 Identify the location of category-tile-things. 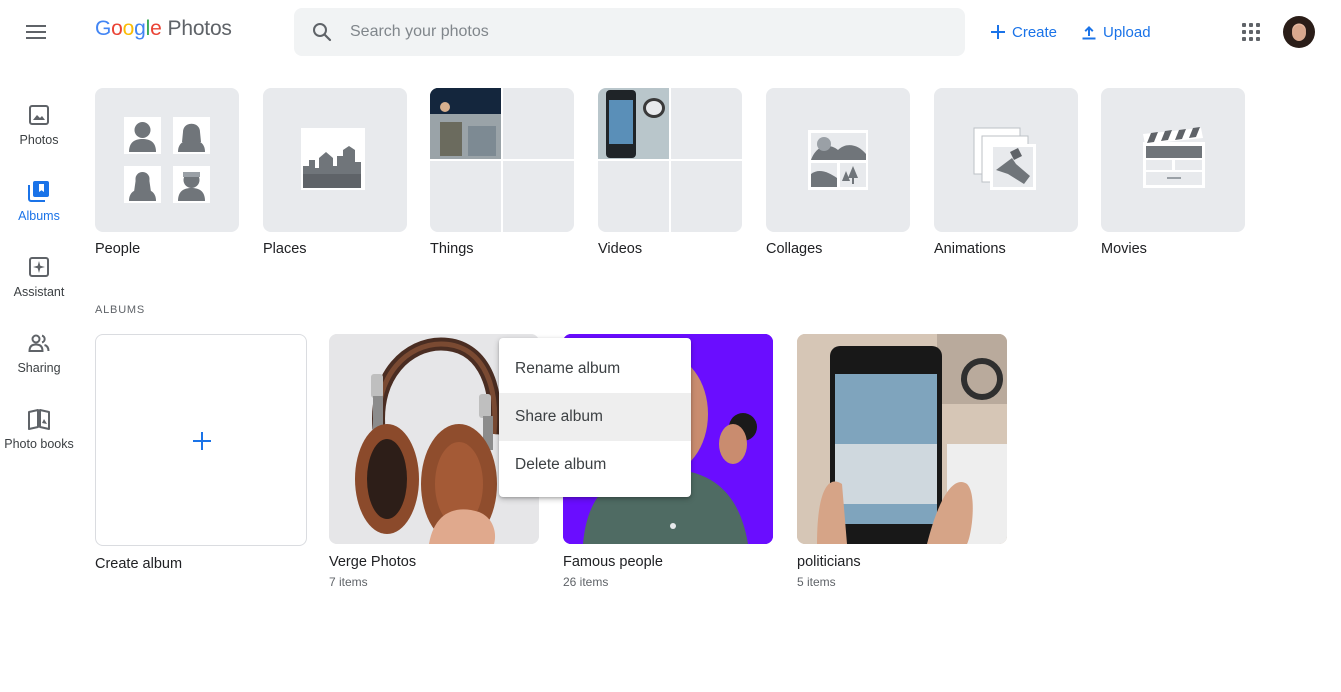
(502, 160).